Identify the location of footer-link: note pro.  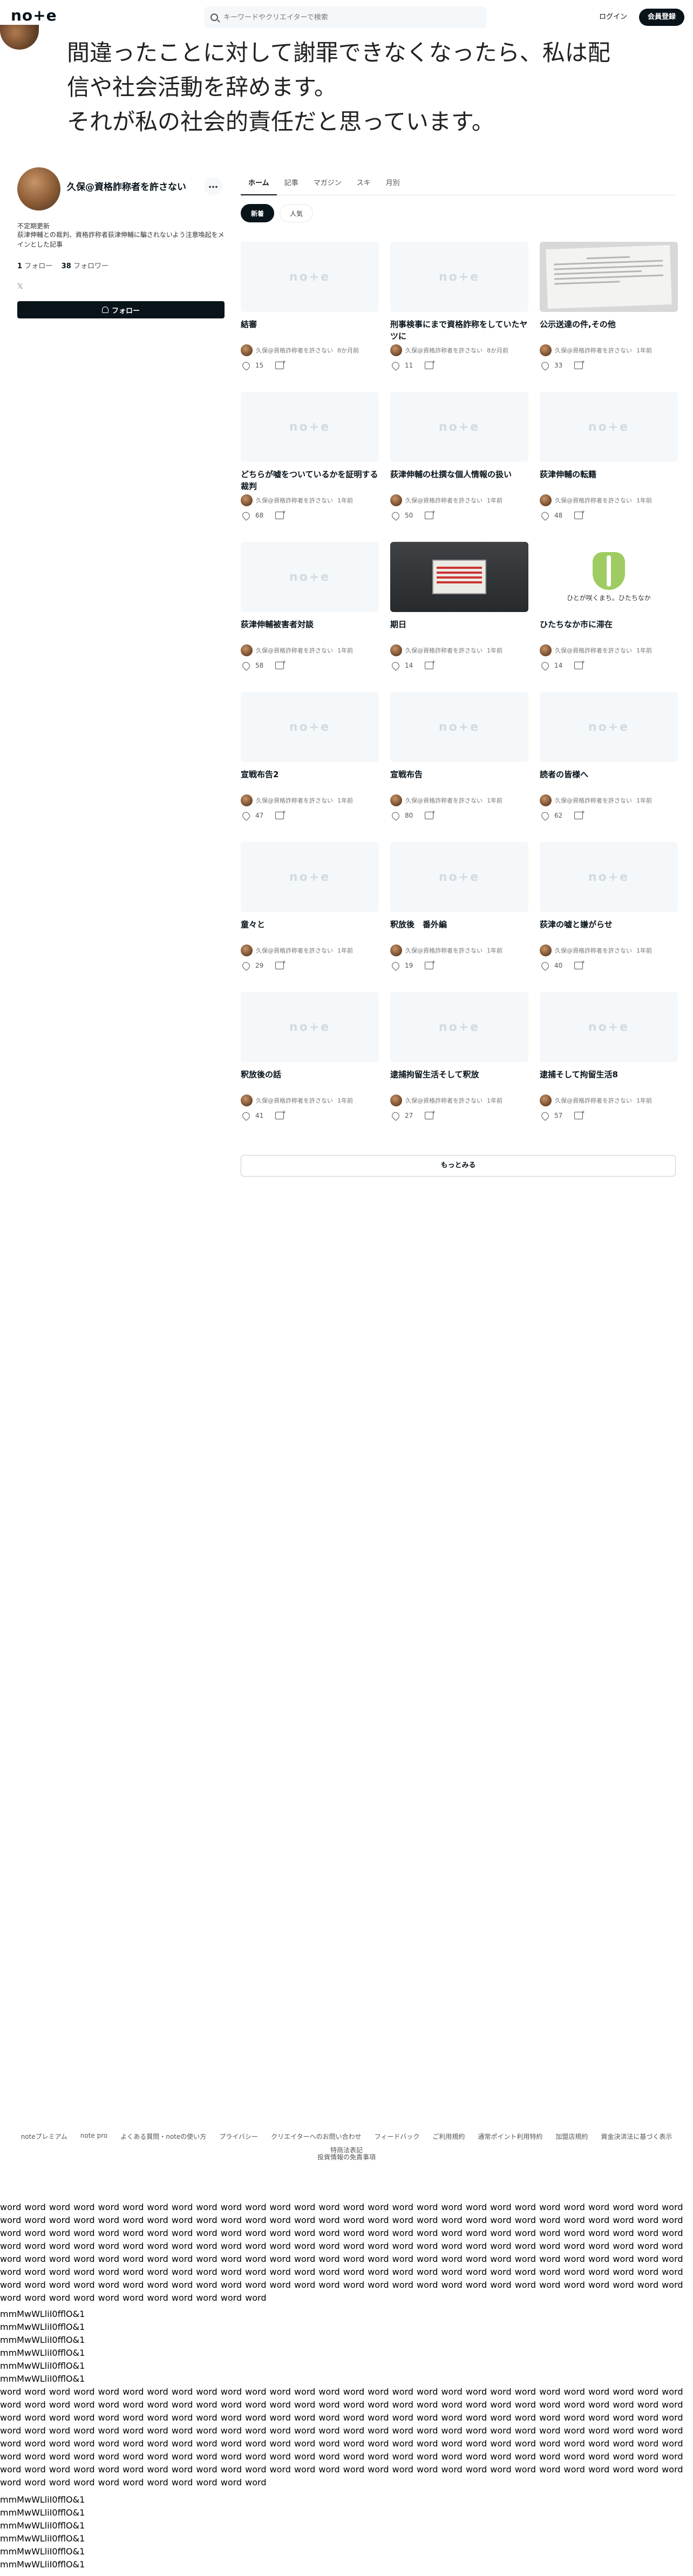
(93, 2136).